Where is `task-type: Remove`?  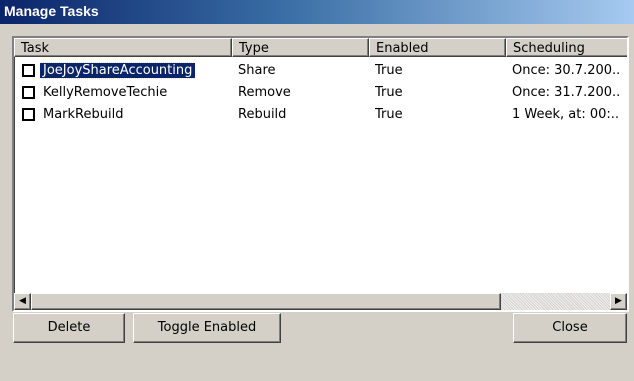
task-type: Remove is located at coordinates (264, 92).